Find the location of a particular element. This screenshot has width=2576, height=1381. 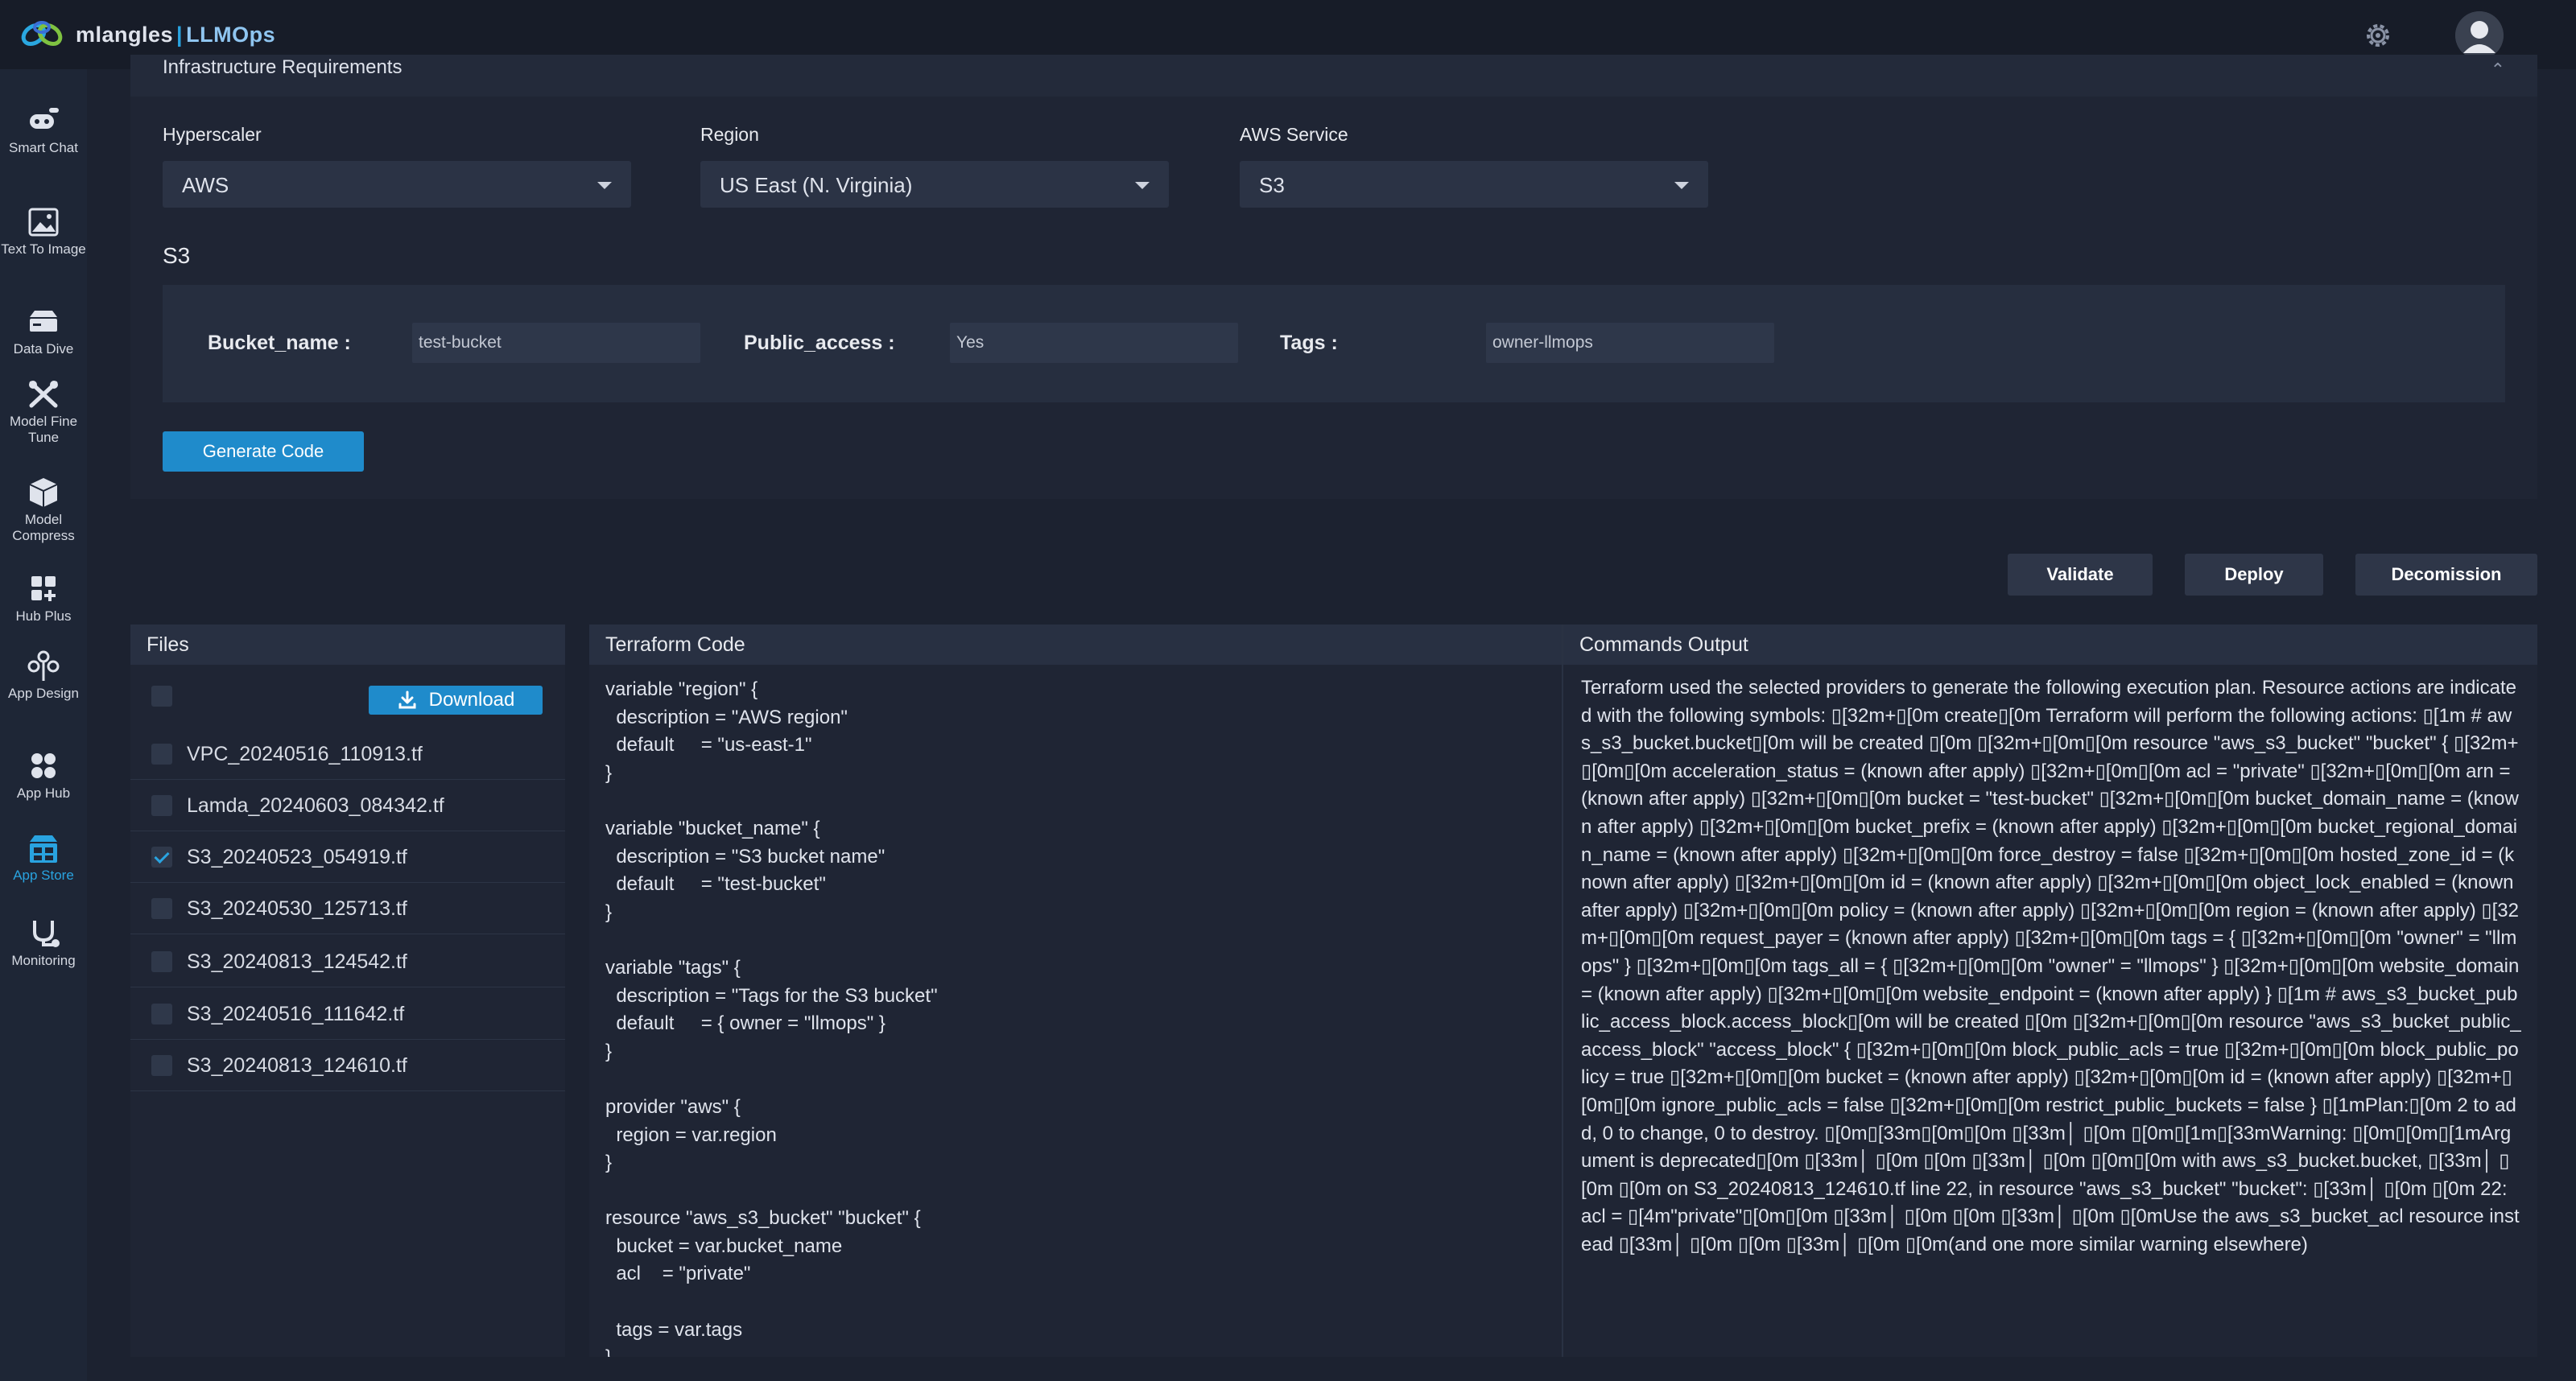

user-icon is located at coordinates (2479, 35).